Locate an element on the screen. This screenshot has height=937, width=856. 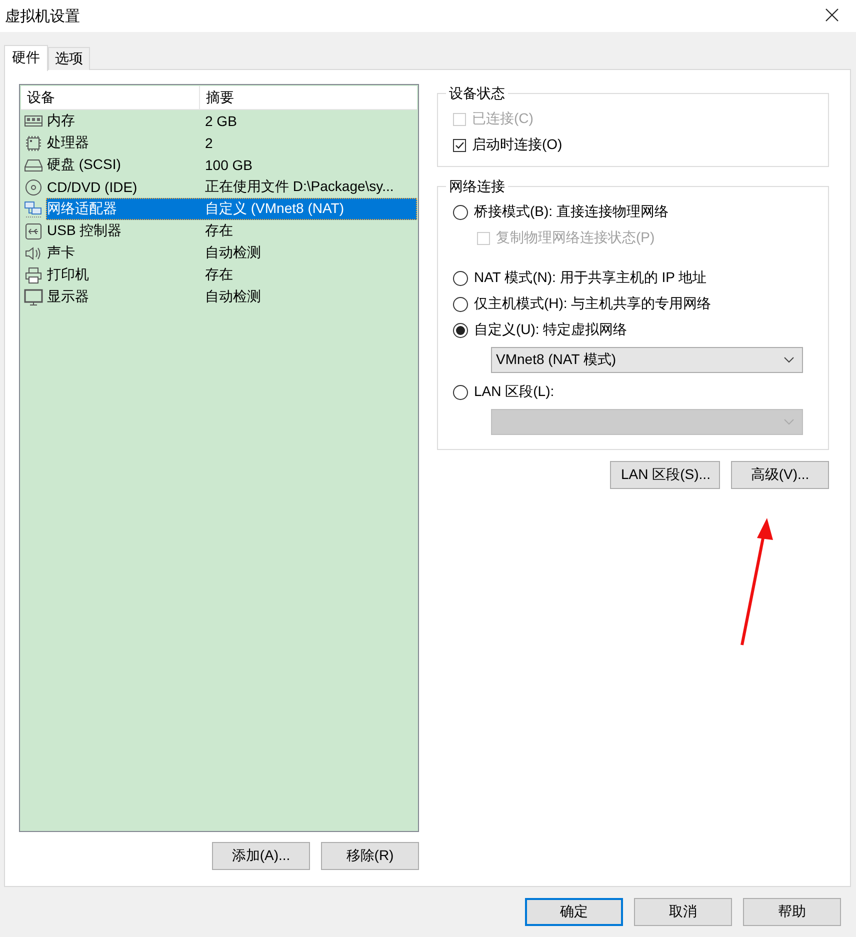
radio-label: 自定义(U): 特定虚拟网络 is located at coordinates (551, 330).